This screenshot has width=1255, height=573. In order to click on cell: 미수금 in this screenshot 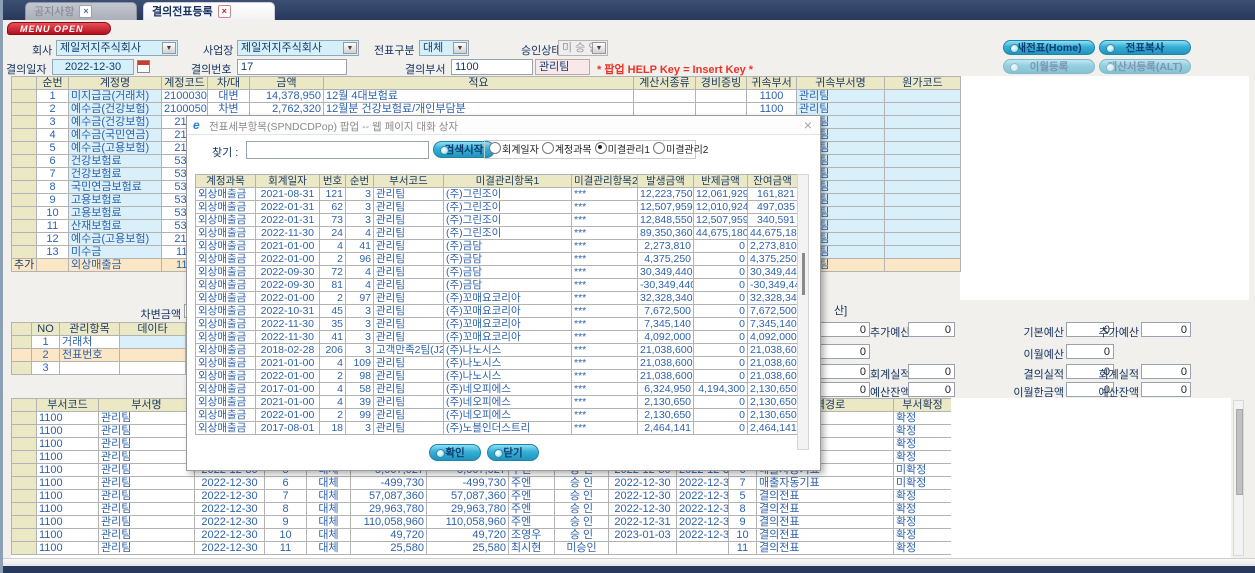, I will do `click(115, 252)`.